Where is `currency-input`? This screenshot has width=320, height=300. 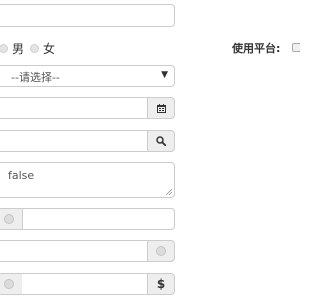
currency-input is located at coordinates (84, 284).